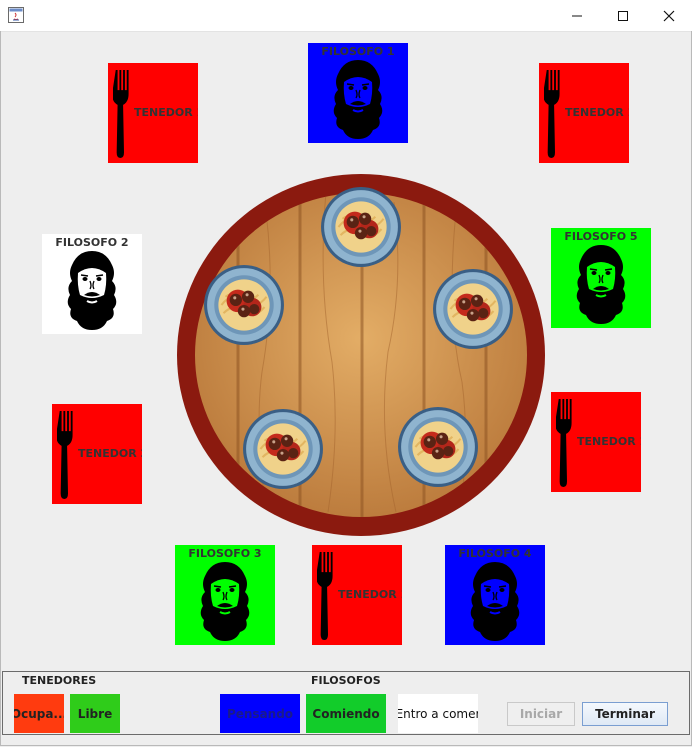  I want to click on legend-libre: Libre, so click(95, 713).